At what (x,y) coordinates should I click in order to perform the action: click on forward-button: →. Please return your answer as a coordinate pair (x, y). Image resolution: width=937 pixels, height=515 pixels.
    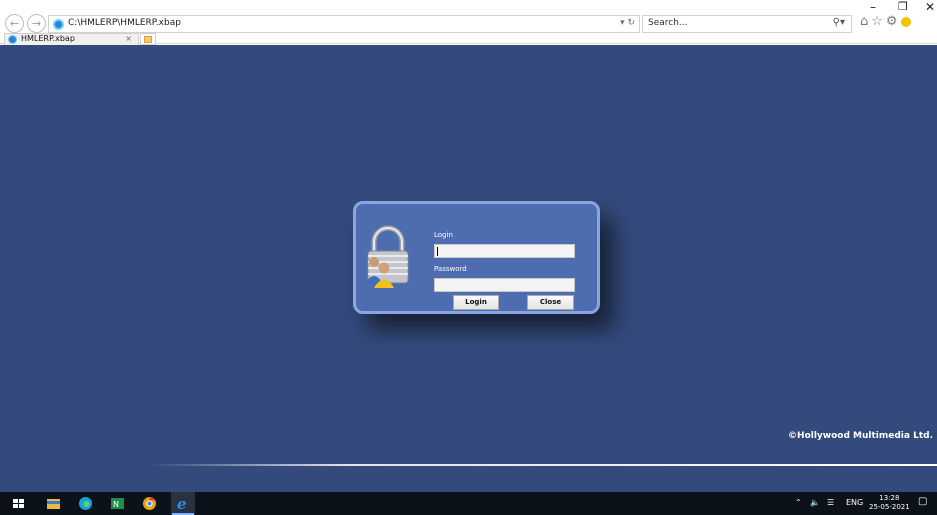
    Looking at the image, I should click on (36, 23).